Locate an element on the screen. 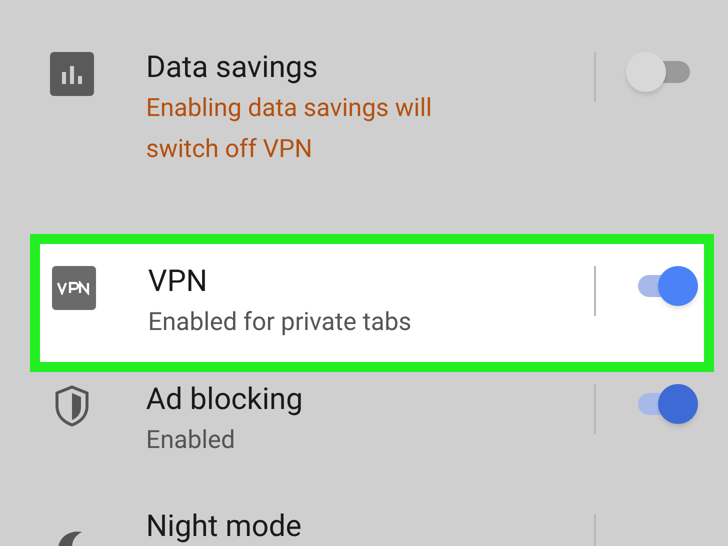 The width and height of the screenshot is (728, 546). setting-row: Ad blocking Enabled is located at coordinates (364, 420).